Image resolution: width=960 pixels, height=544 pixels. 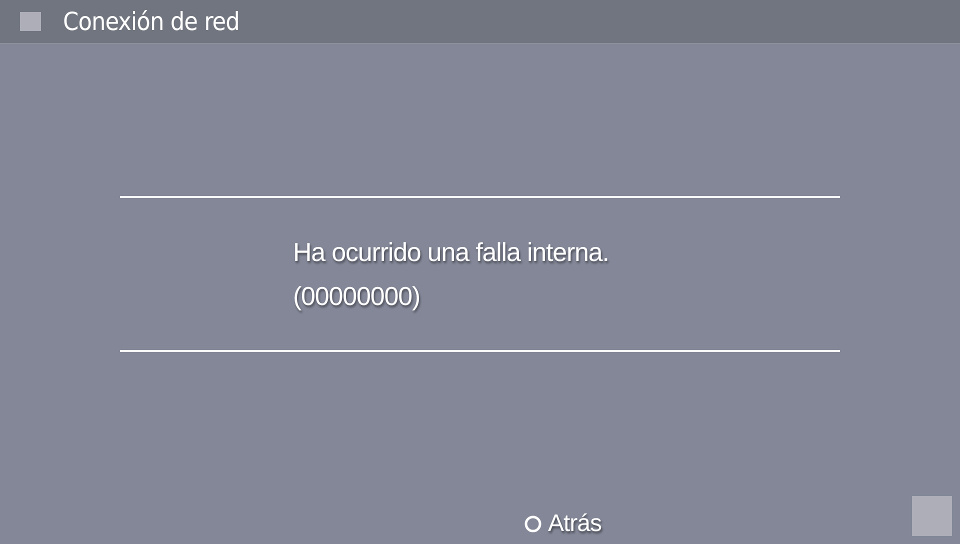 What do you see at coordinates (451, 252) in the screenshot?
I see `message-text: Ha ocurrido una falla interna.` at bounding box center [451, 252].